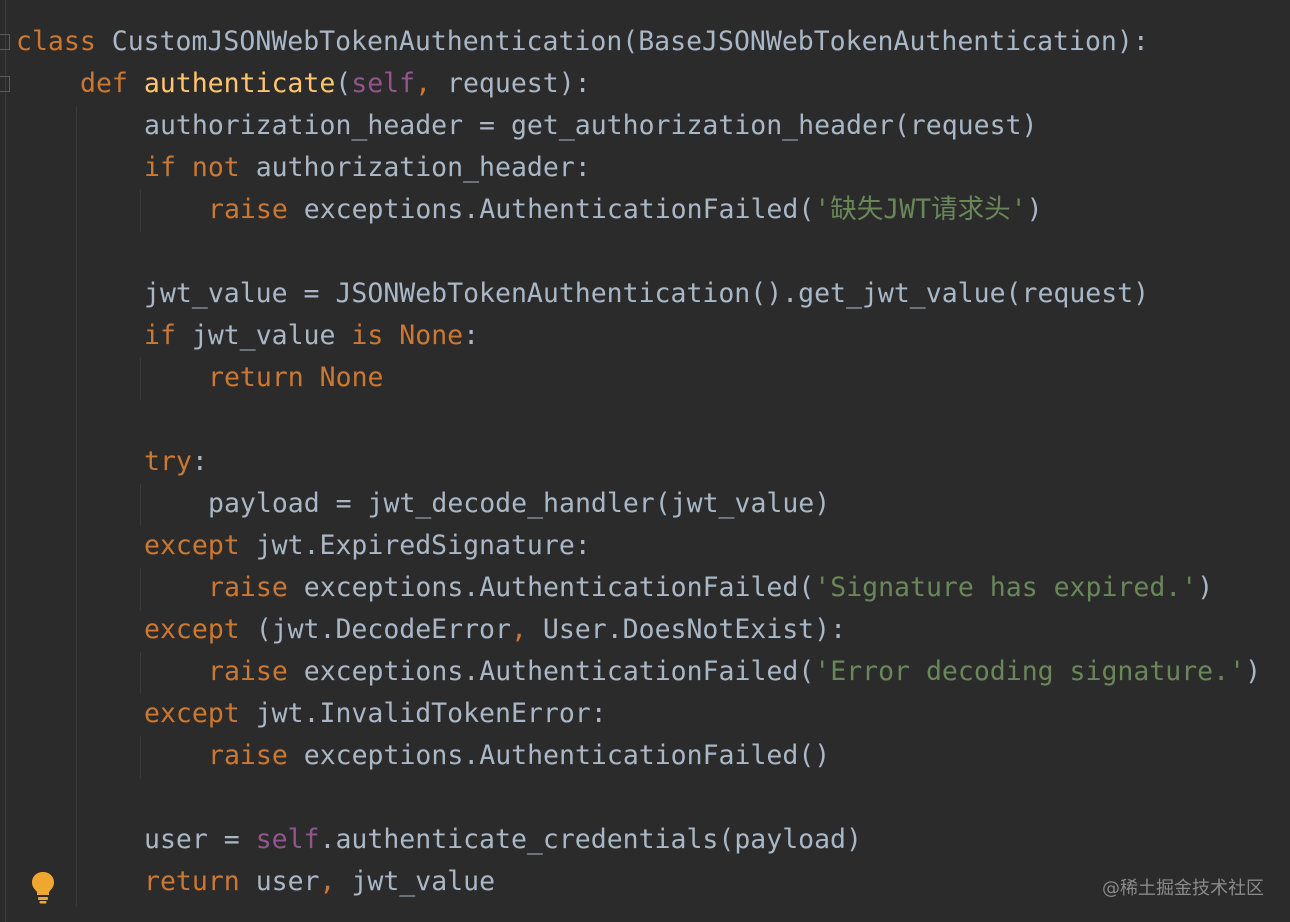 This screenshot has height=922, width=1290. I want to click on code-line: raise exceptions.AuthenticationFailed(), so click(519, 756).